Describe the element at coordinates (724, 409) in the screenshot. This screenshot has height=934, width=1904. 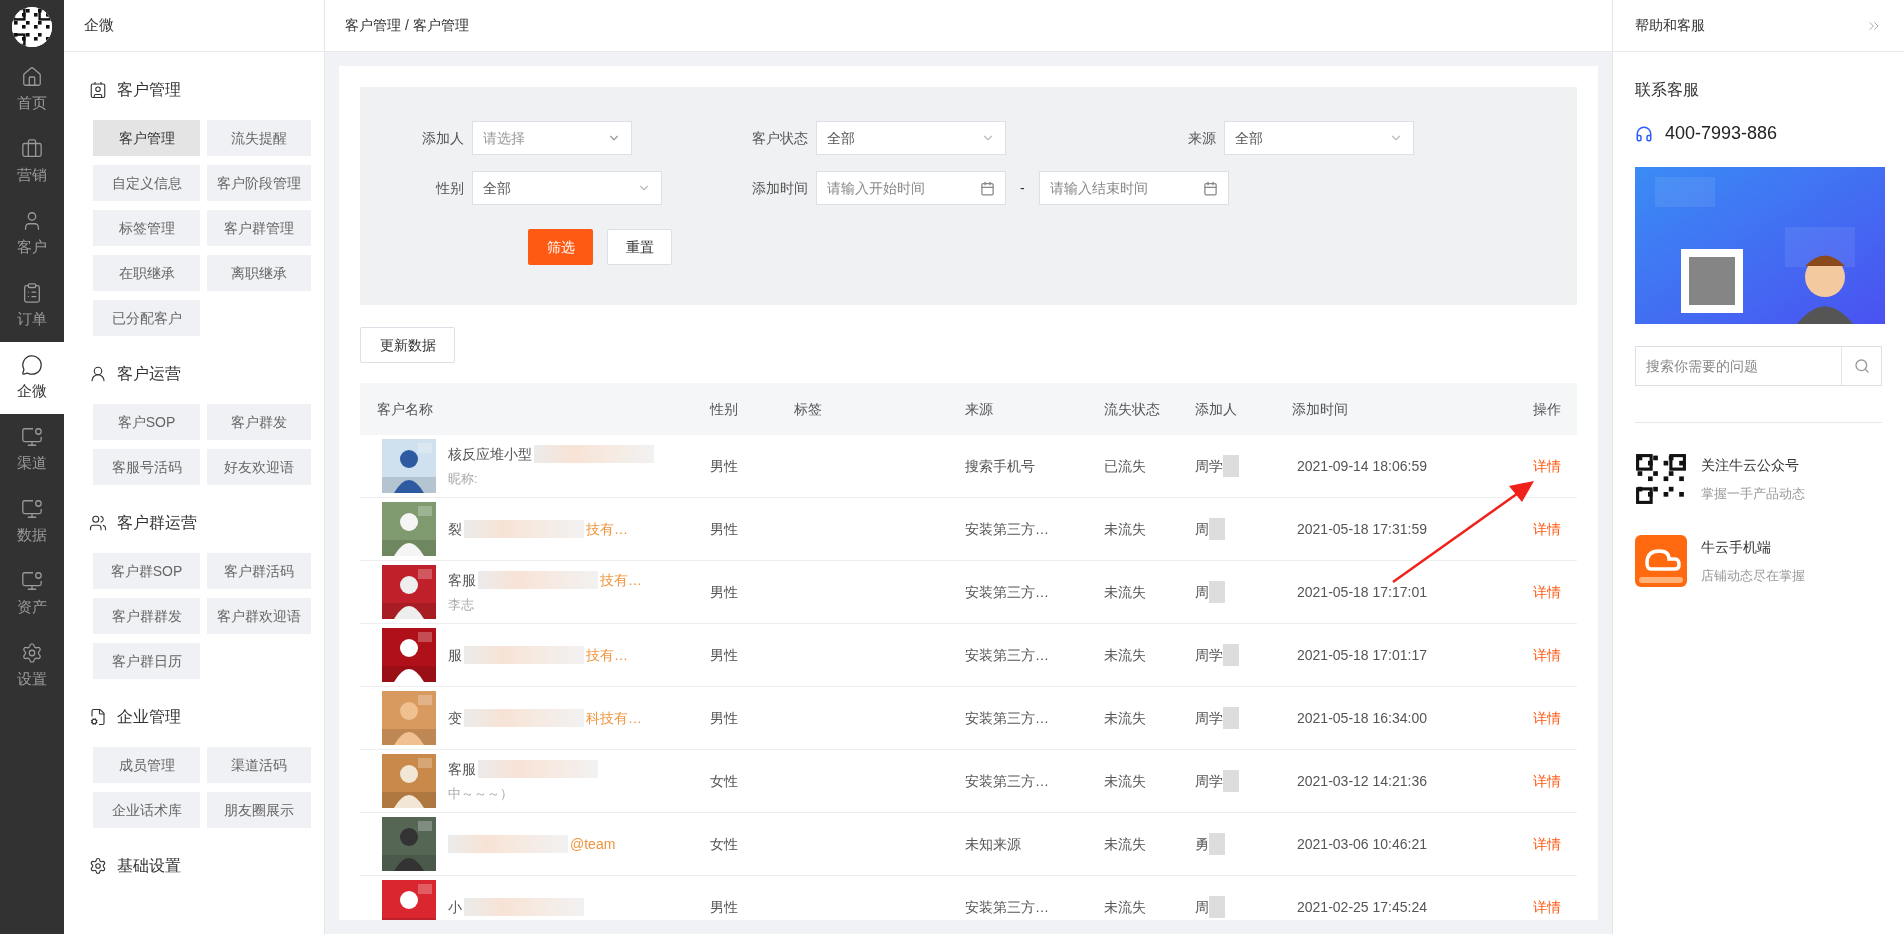
I see `column-header: 性别` at that location.